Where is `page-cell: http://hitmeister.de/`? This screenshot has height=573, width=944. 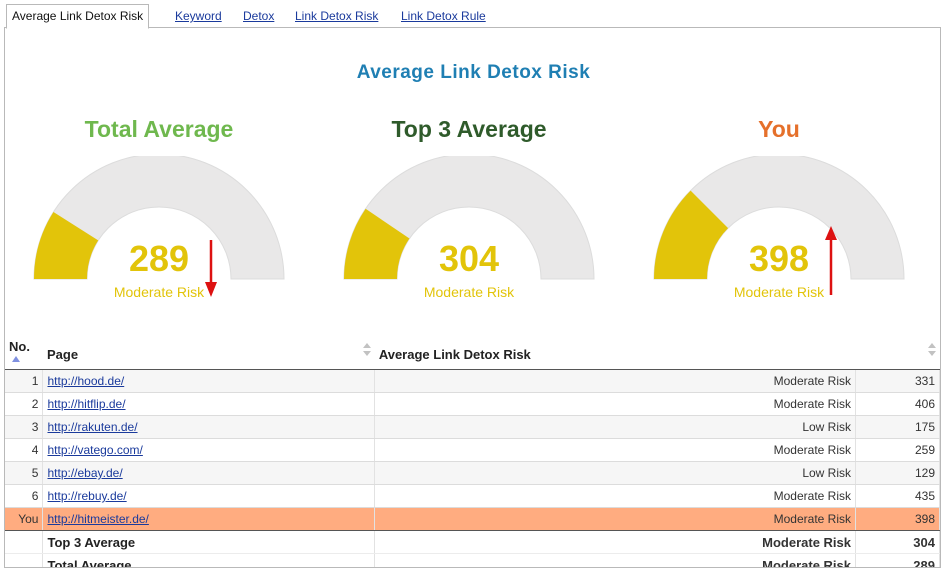
page-cell: http://hitmeister.de/ is located at coordinates (209, 519).